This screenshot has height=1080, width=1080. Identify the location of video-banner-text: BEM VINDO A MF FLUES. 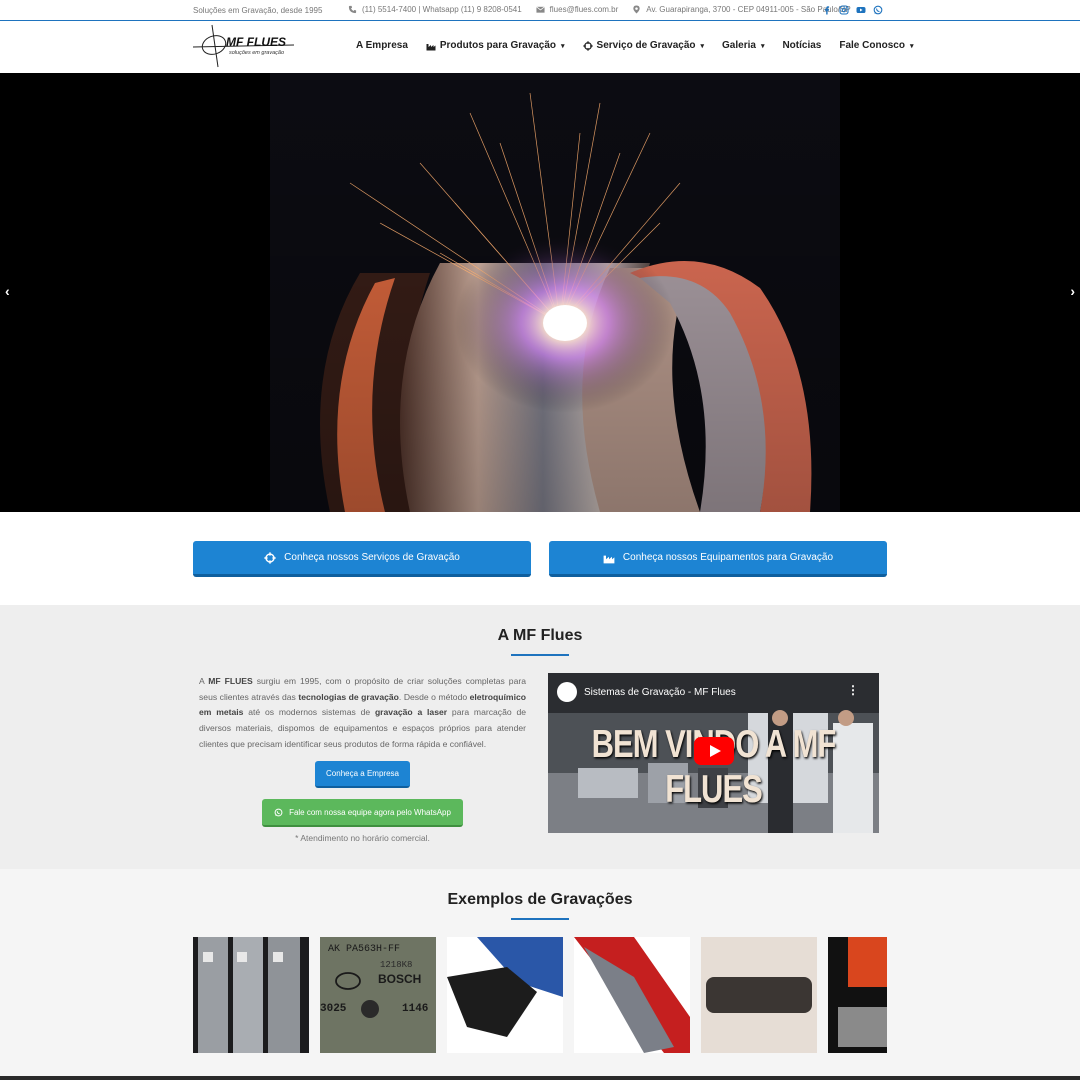
(714, 766).